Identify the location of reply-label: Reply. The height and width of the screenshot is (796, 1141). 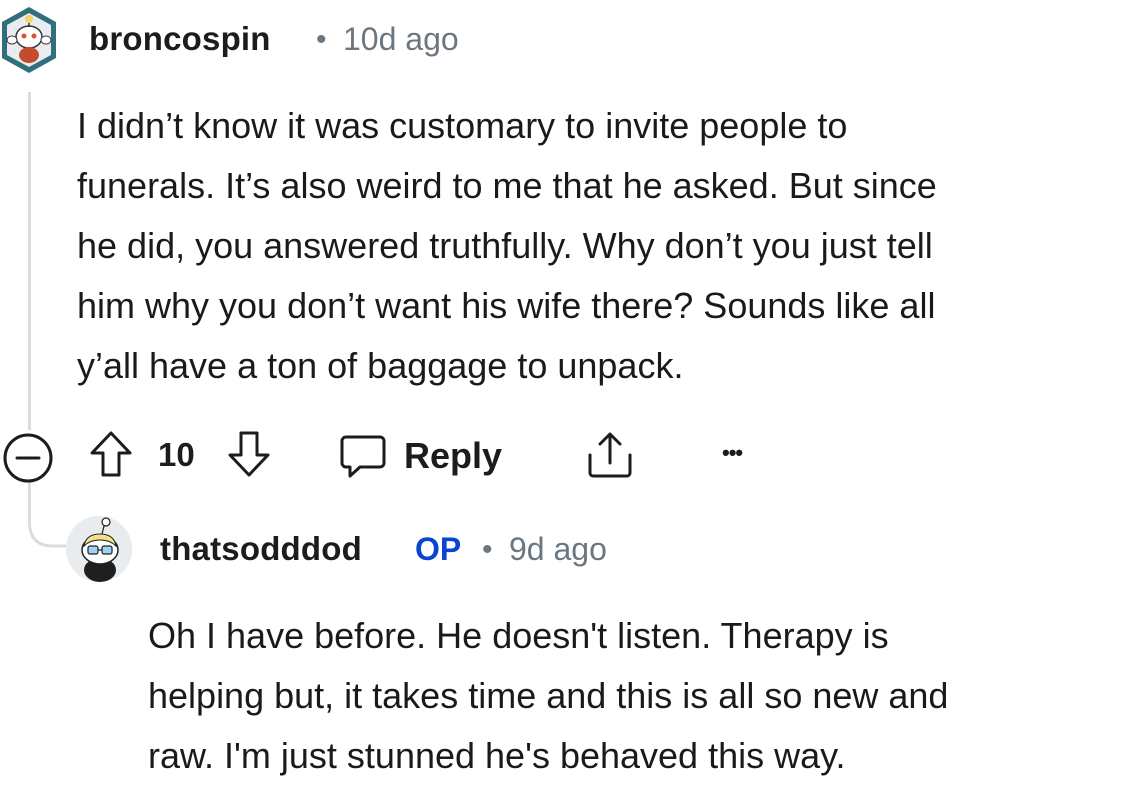
(453, 455).